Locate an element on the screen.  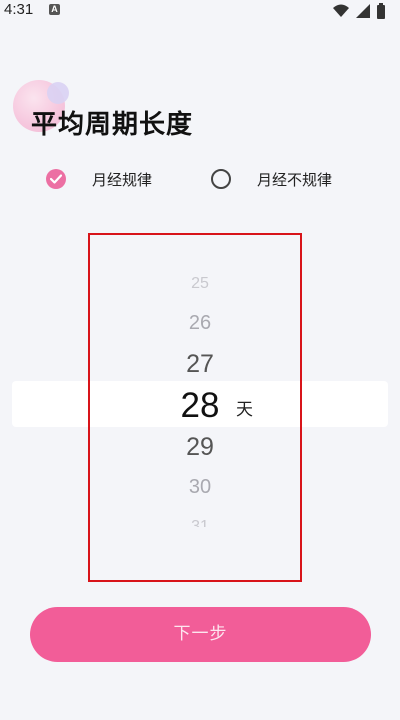
battery-icon is located at coordinates (381, 11).